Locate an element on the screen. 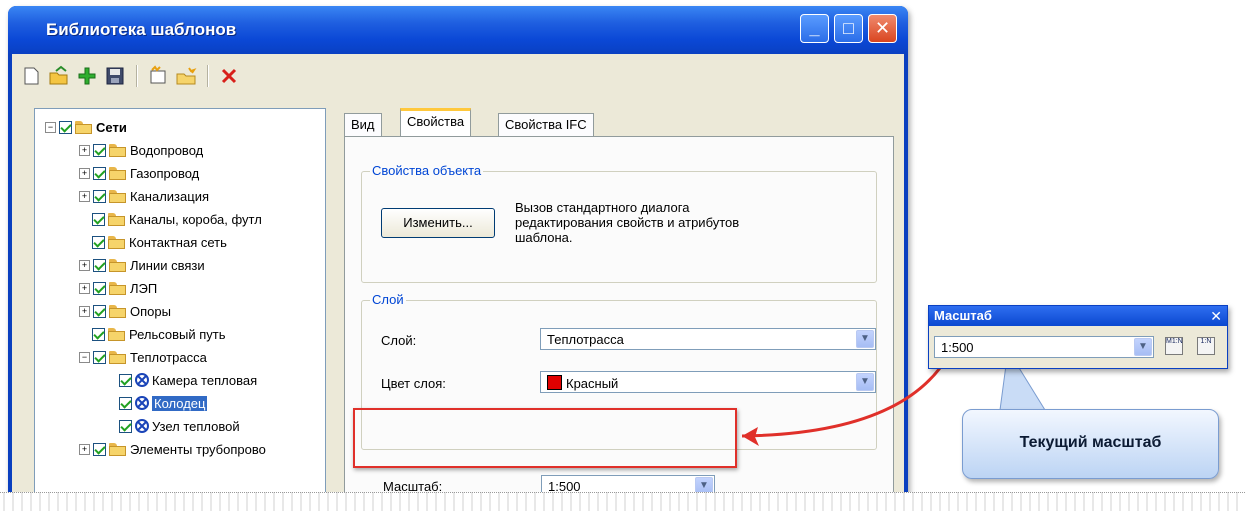  callout-text: Текущий масштаб is located at coordinates (1090, 442).